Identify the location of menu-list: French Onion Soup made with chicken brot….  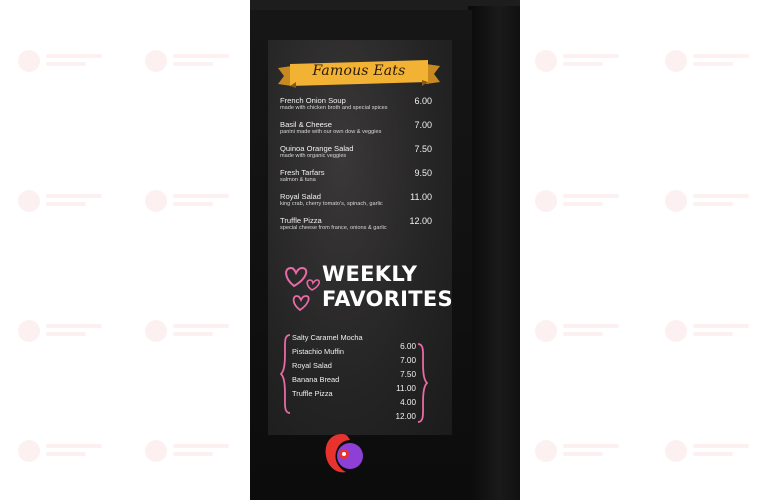
(362, 168).